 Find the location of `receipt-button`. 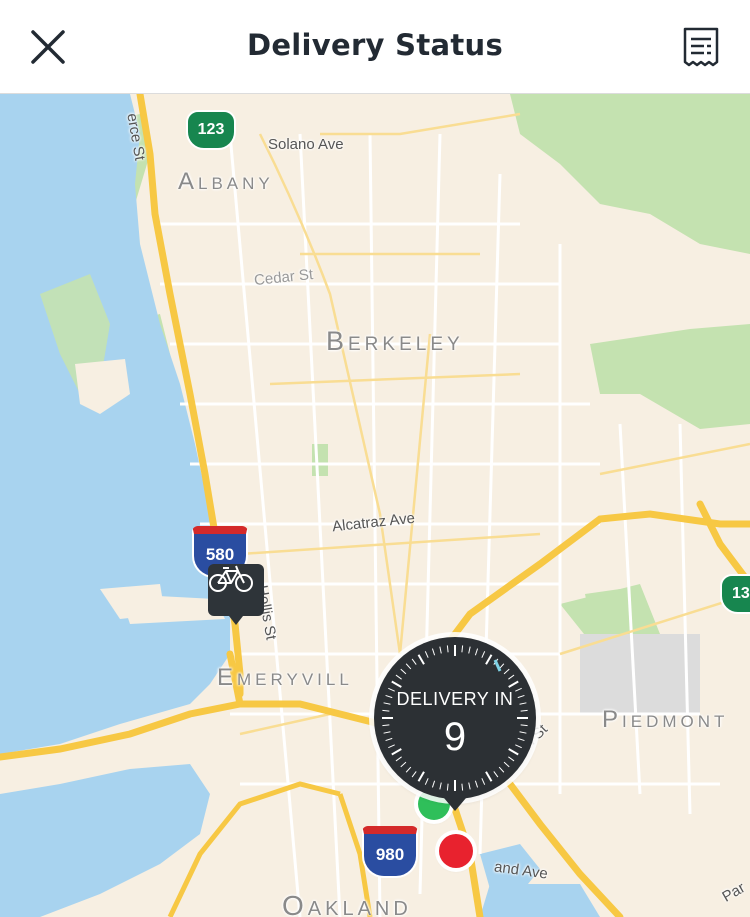

receipt-button is located at coordinates (701, 47).